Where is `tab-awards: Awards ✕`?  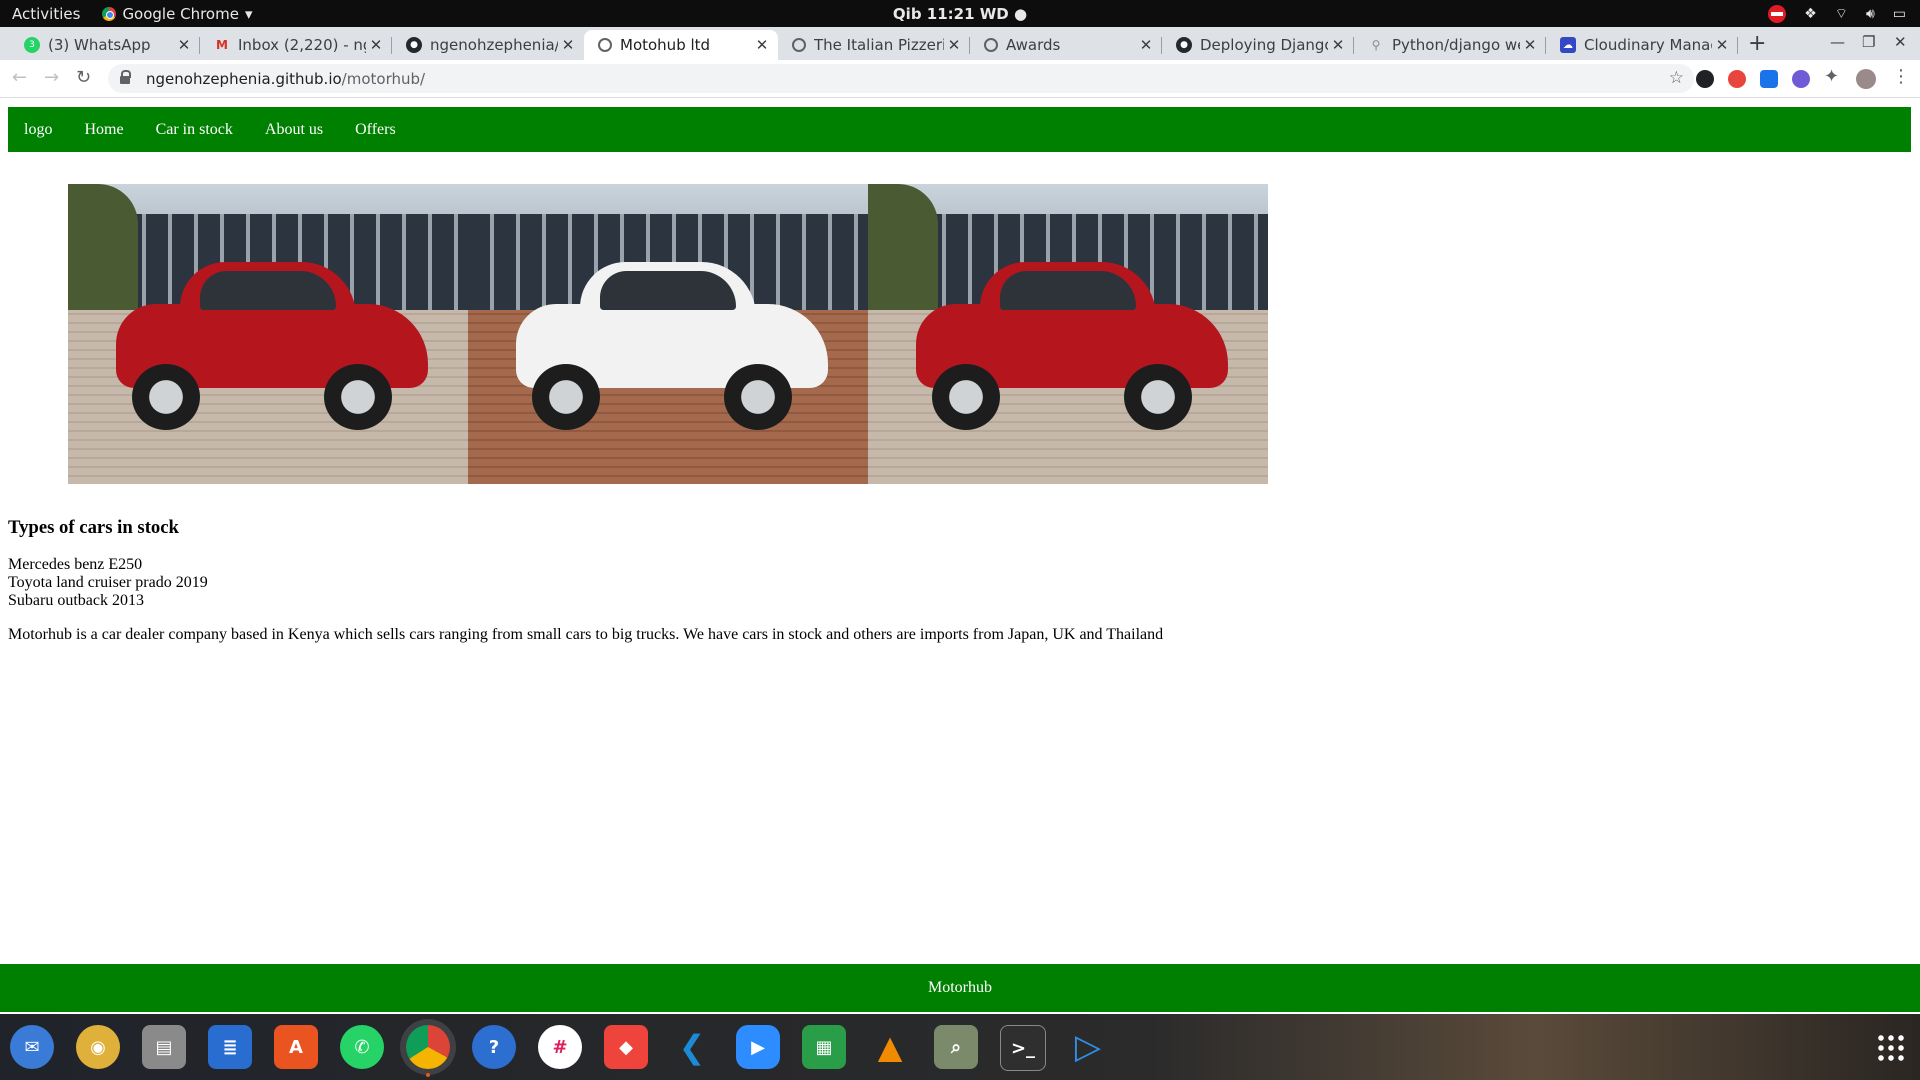 tab-awards: Awards ✕ is located at coordinates (1066, 45).